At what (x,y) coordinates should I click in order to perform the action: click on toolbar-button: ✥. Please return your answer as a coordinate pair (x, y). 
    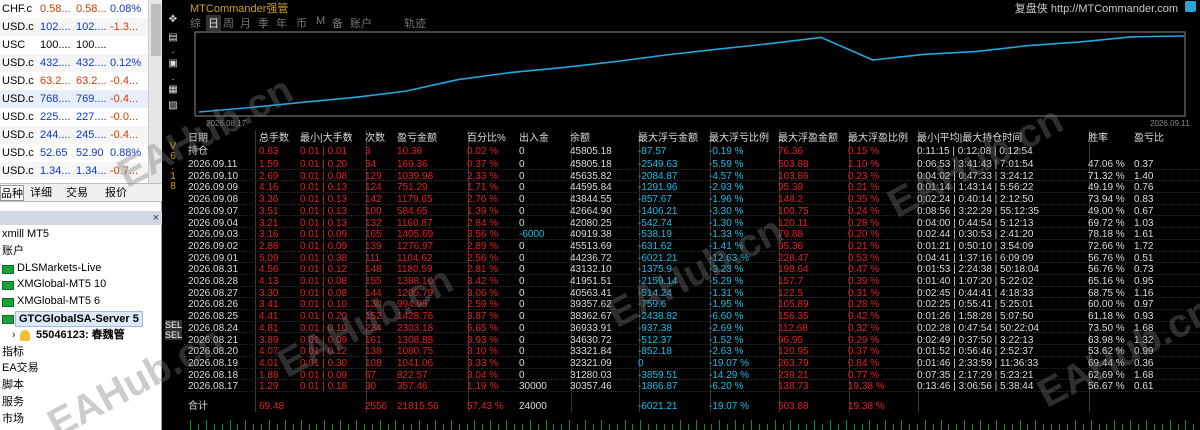
    Looking at the image, I should click on (173, 20).